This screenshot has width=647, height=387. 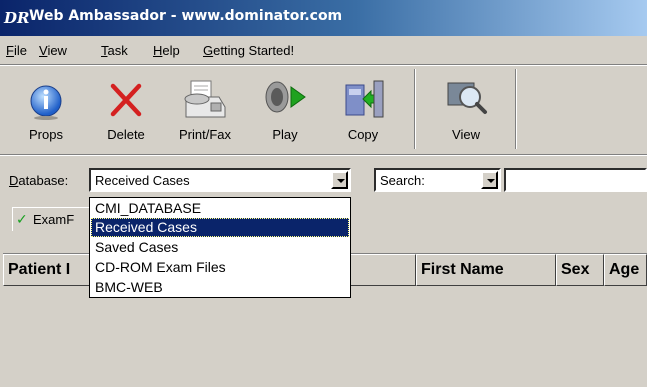 What do you see at coordinates (39, 269) in the screenshot?
I see `column-header-patient-id-label: Patient I` at bounding box center [39, 269].